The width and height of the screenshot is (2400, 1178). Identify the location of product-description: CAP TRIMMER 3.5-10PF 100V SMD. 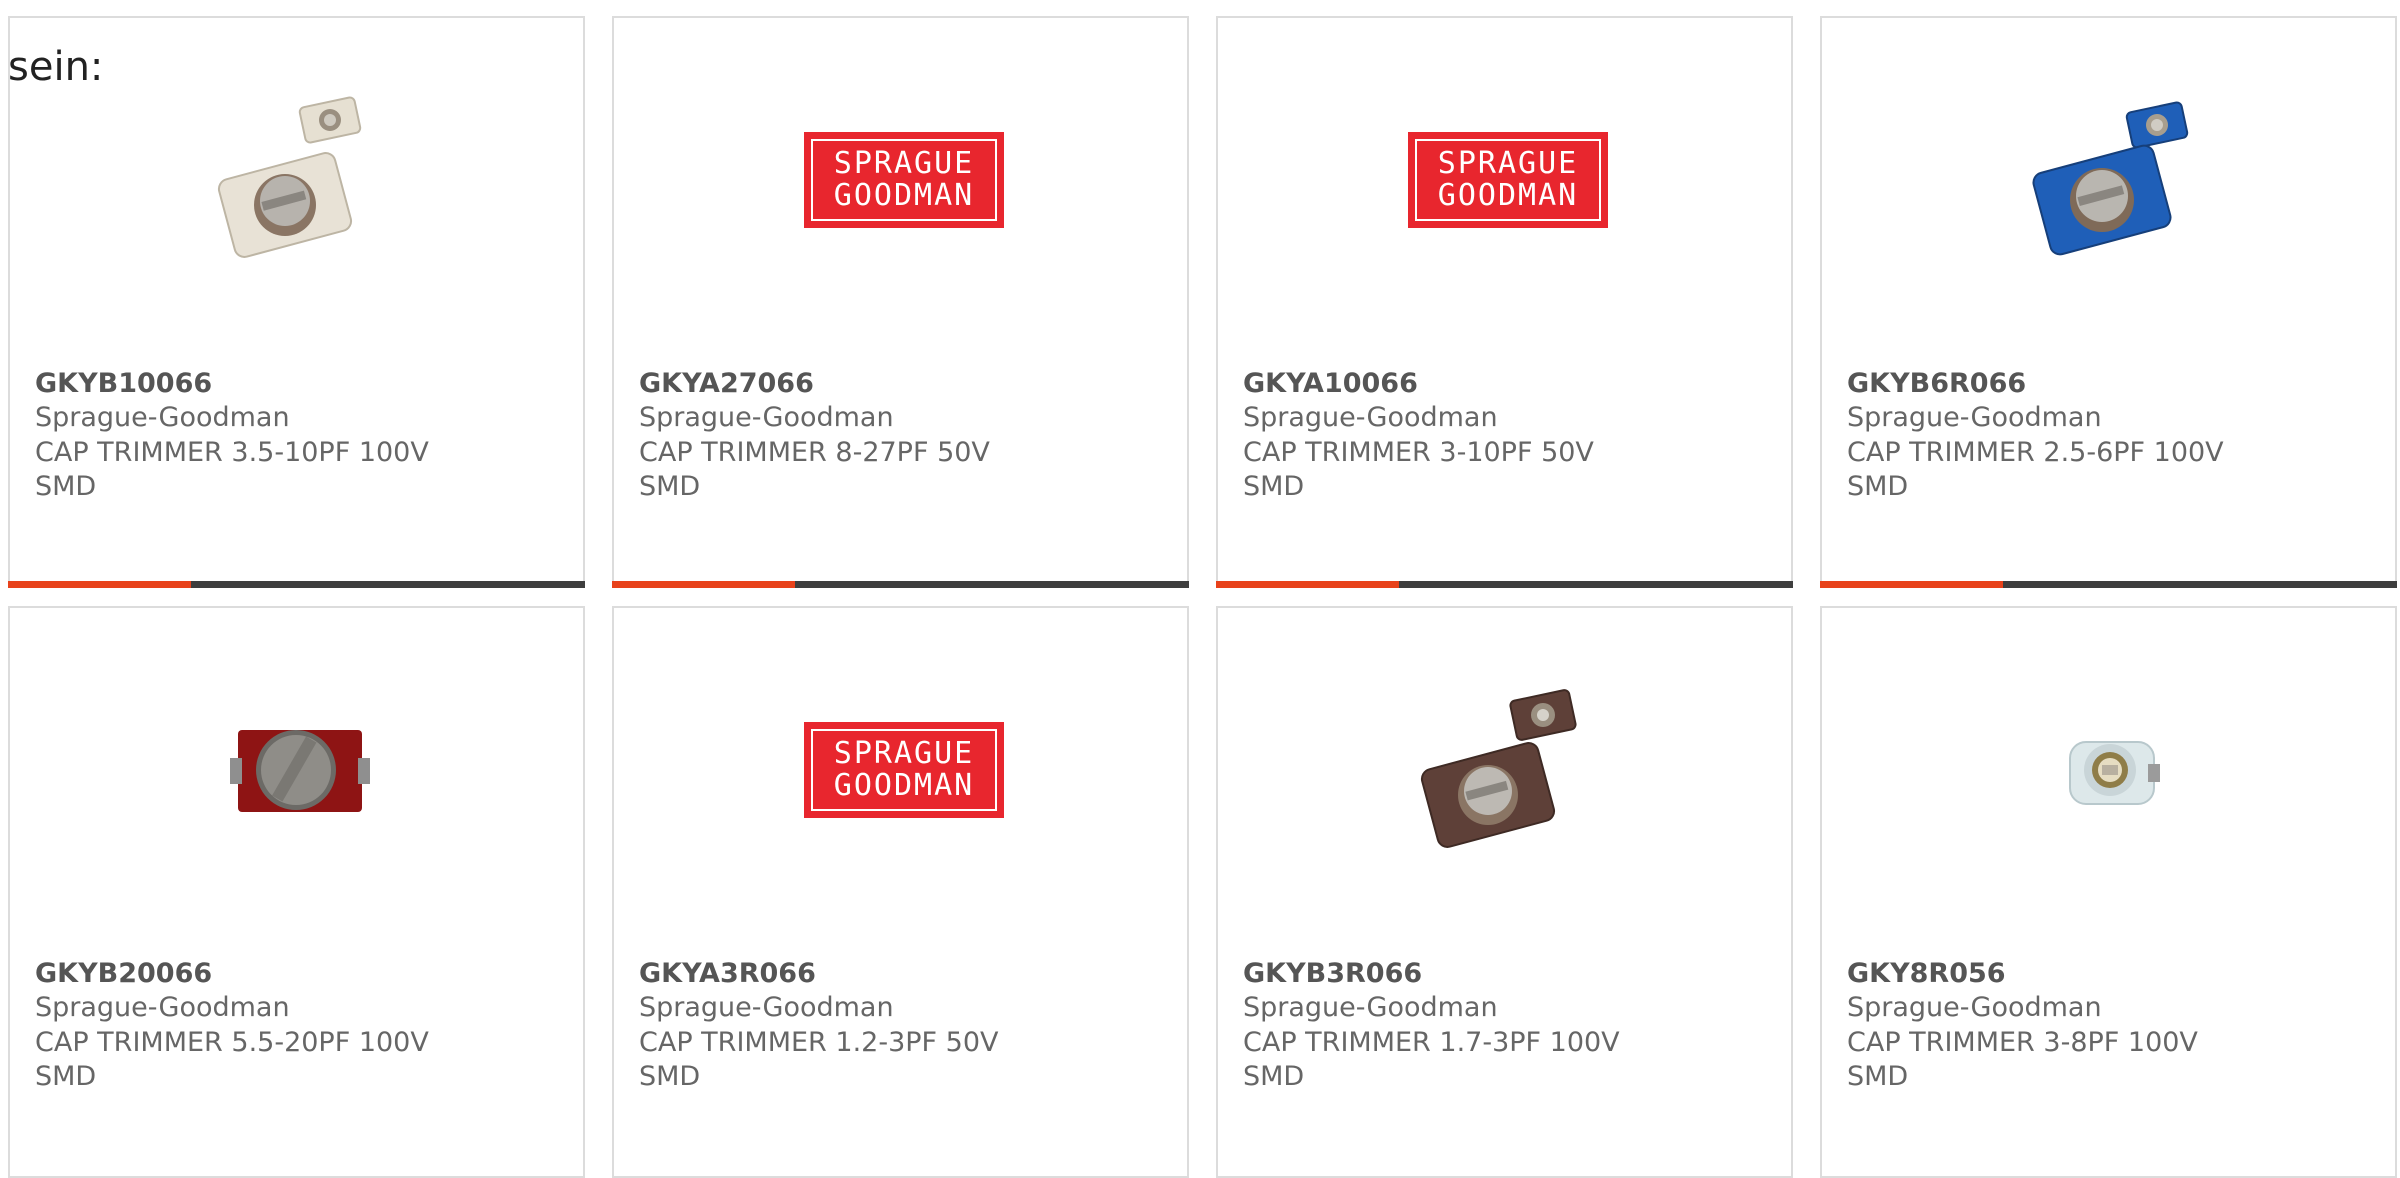
(232, 469).